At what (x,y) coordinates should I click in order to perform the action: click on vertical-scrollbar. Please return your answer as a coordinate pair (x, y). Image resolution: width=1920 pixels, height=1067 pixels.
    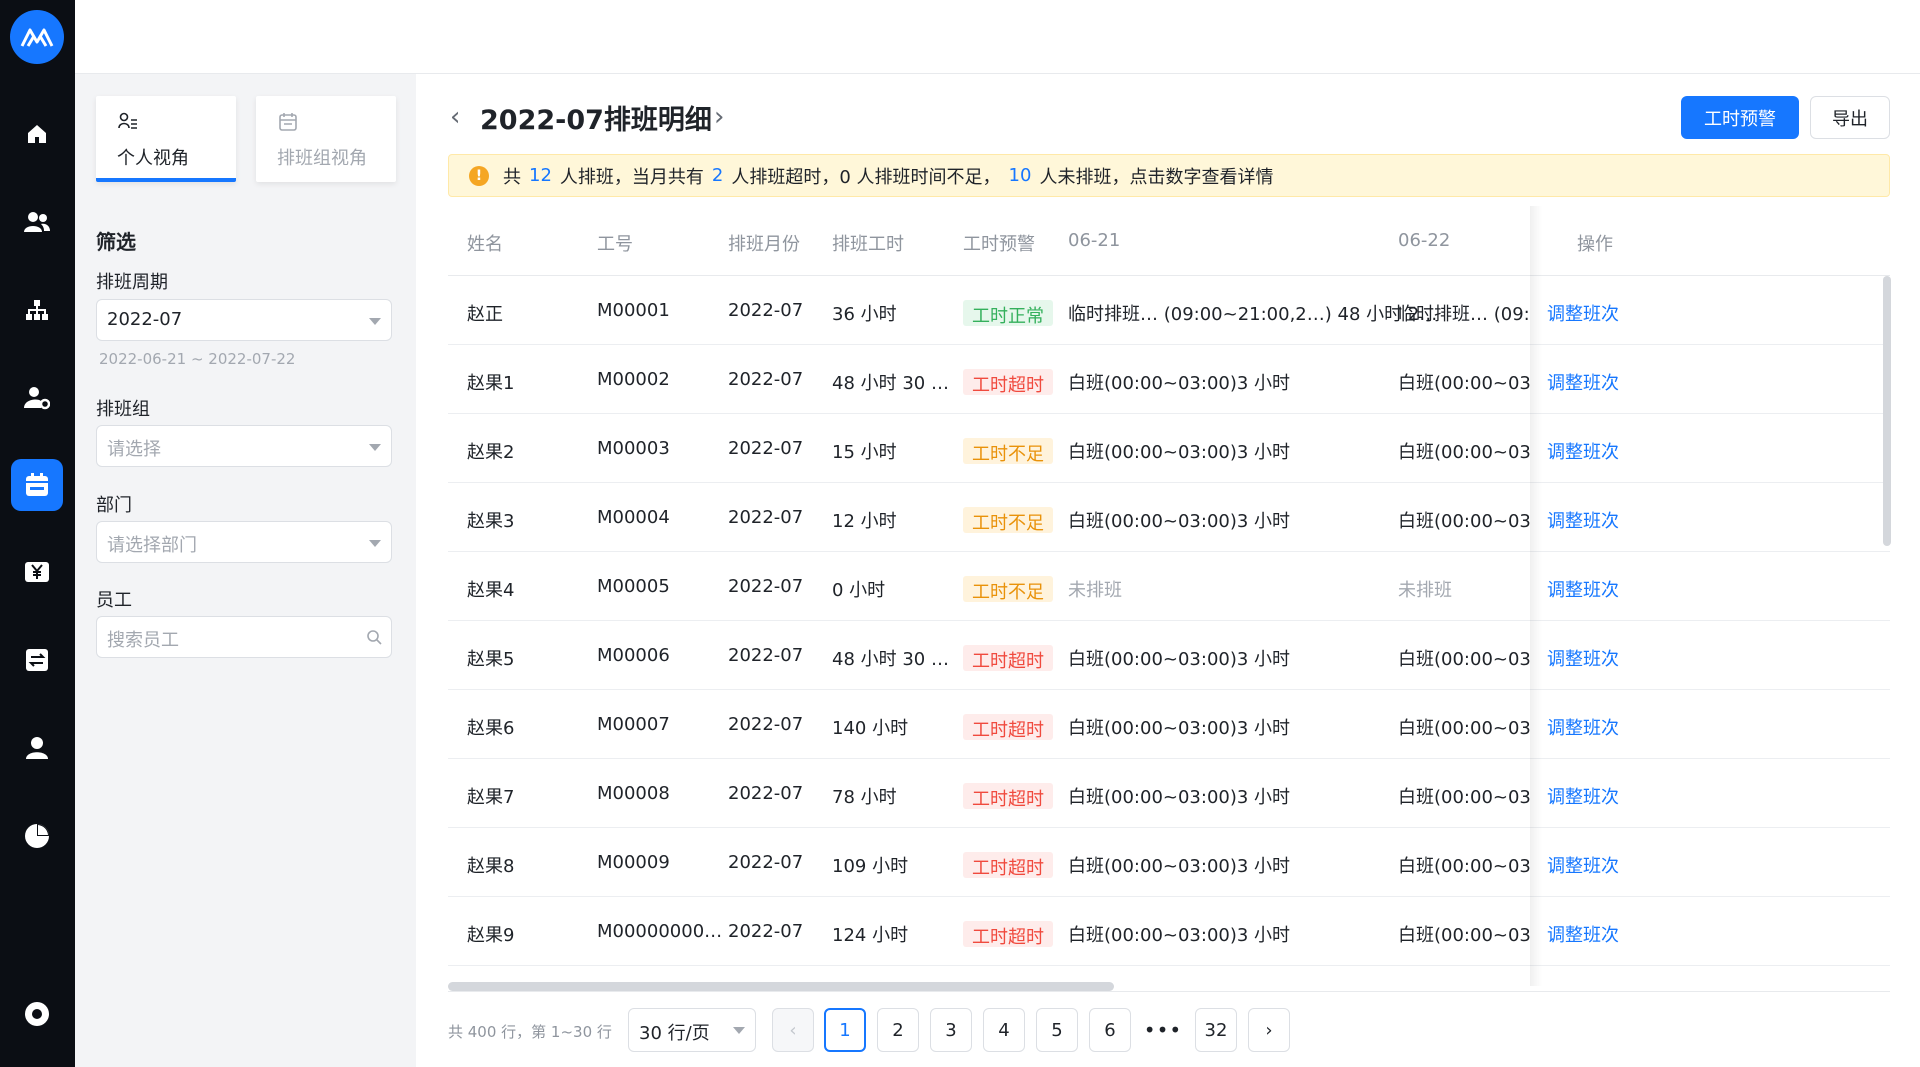
    Looking at the image, I should click on (1887, 411).